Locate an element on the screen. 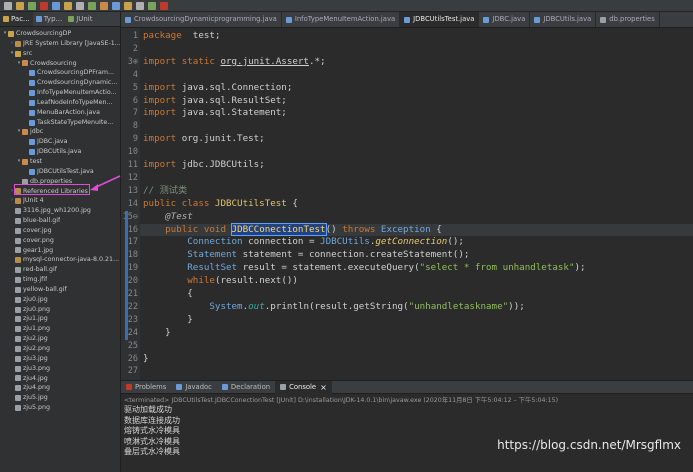 The width and height of the screenshot is (693, 472). code-line: import static org.junit.Assert.*; is located at coordinates (234, 62).